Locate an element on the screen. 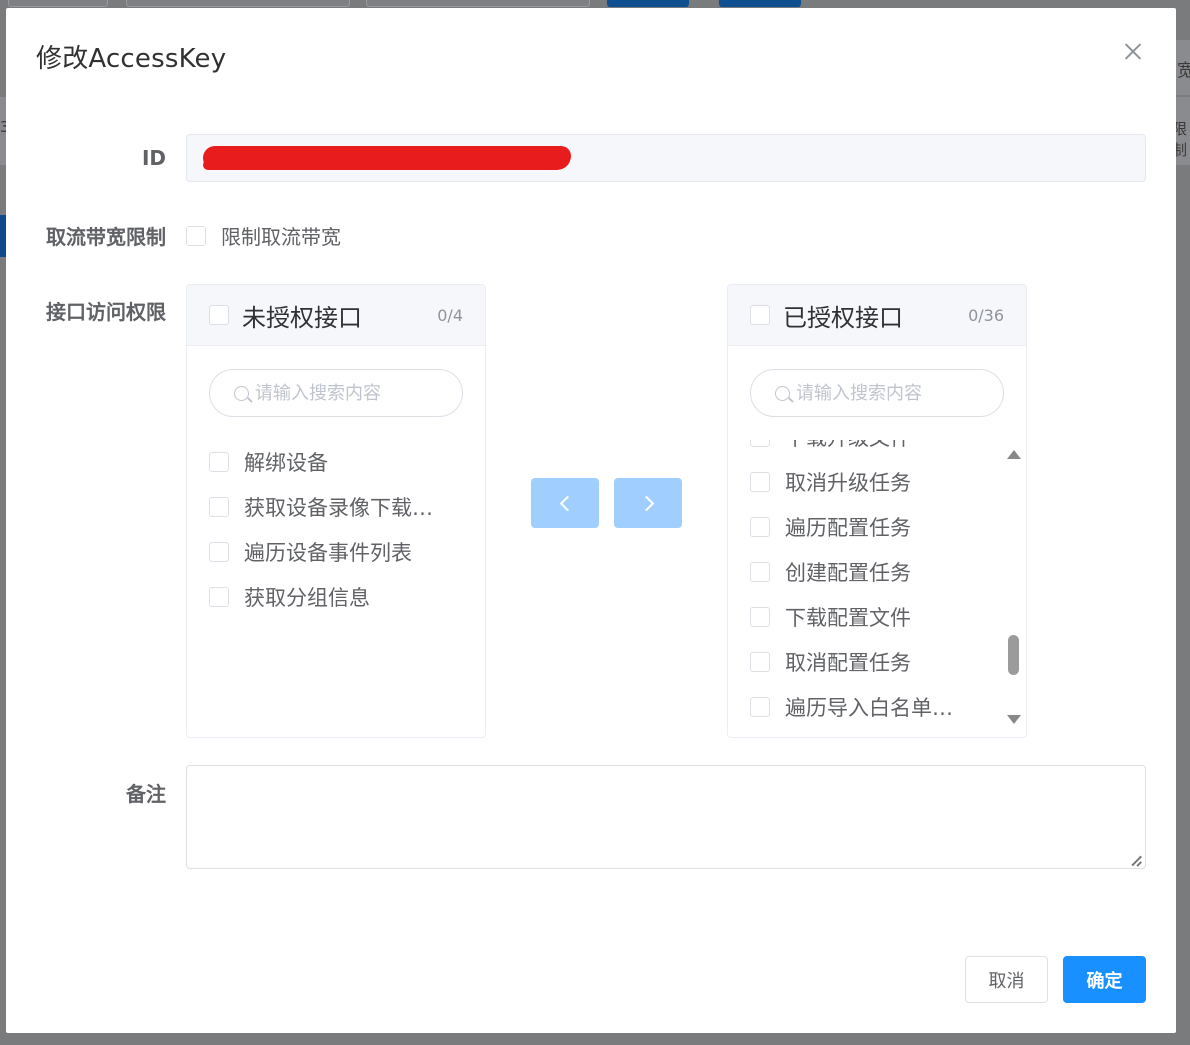  api-permission-label: 接口访问权限 is located at coordinates (106, 312).